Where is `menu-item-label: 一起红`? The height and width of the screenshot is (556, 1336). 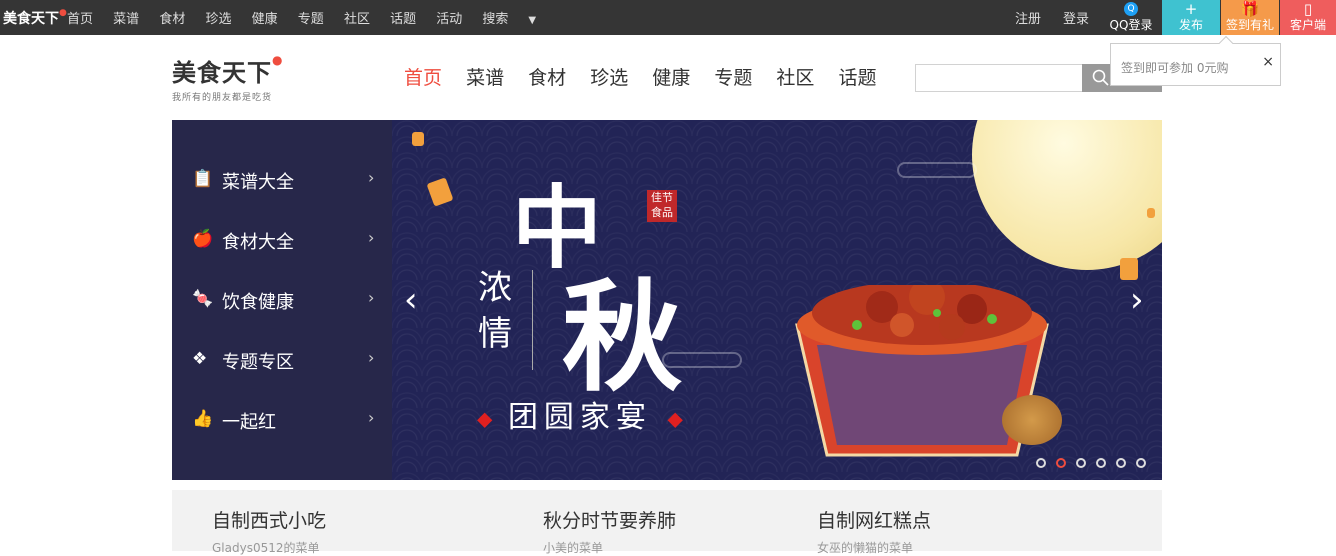 menu-item-label: 一起红 is located at coordinates (249, 422).